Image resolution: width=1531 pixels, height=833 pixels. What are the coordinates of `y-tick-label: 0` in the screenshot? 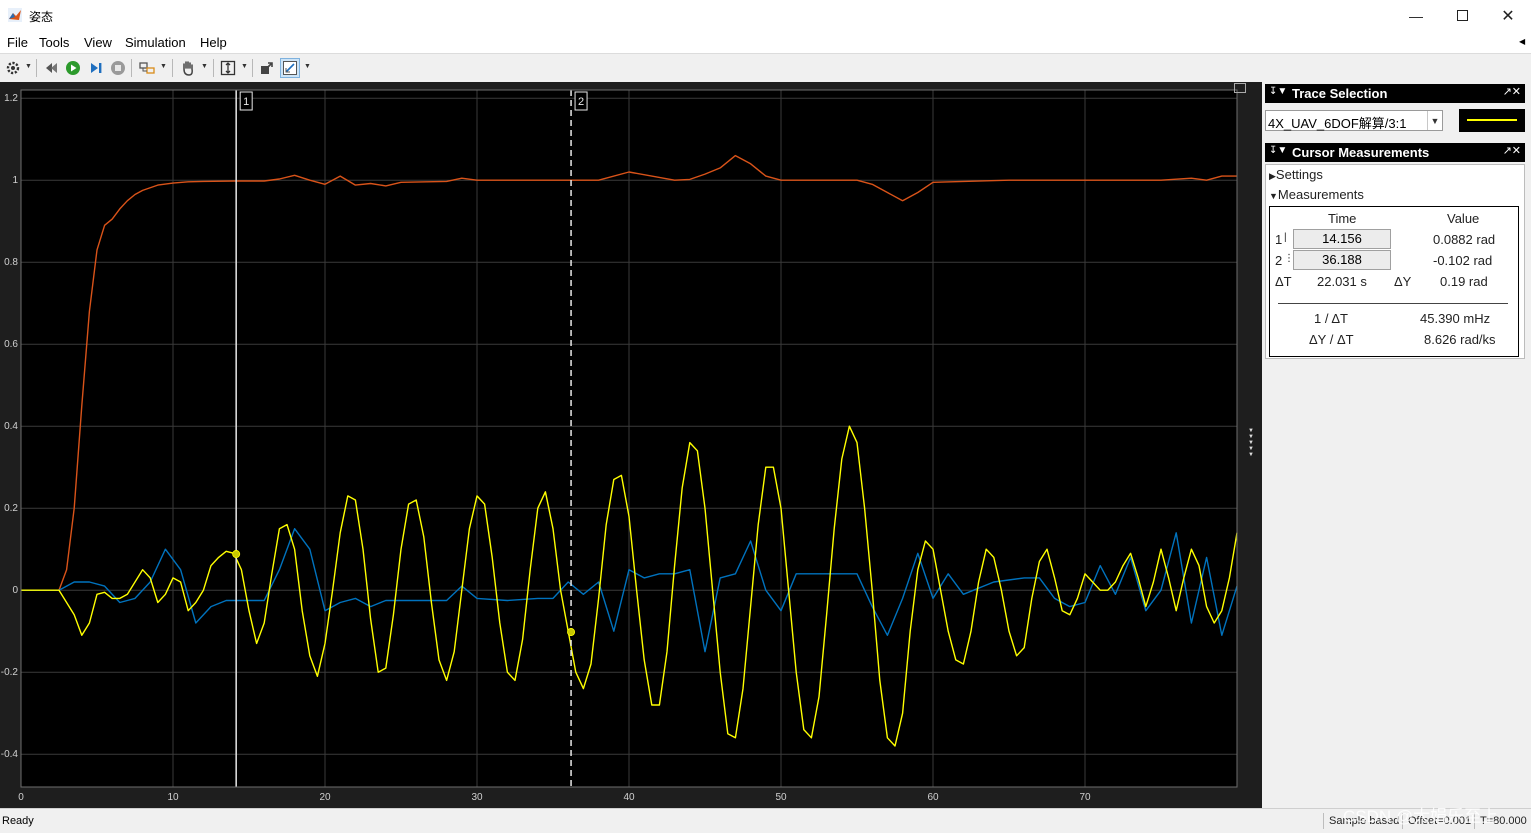 It's located at (15, 590).